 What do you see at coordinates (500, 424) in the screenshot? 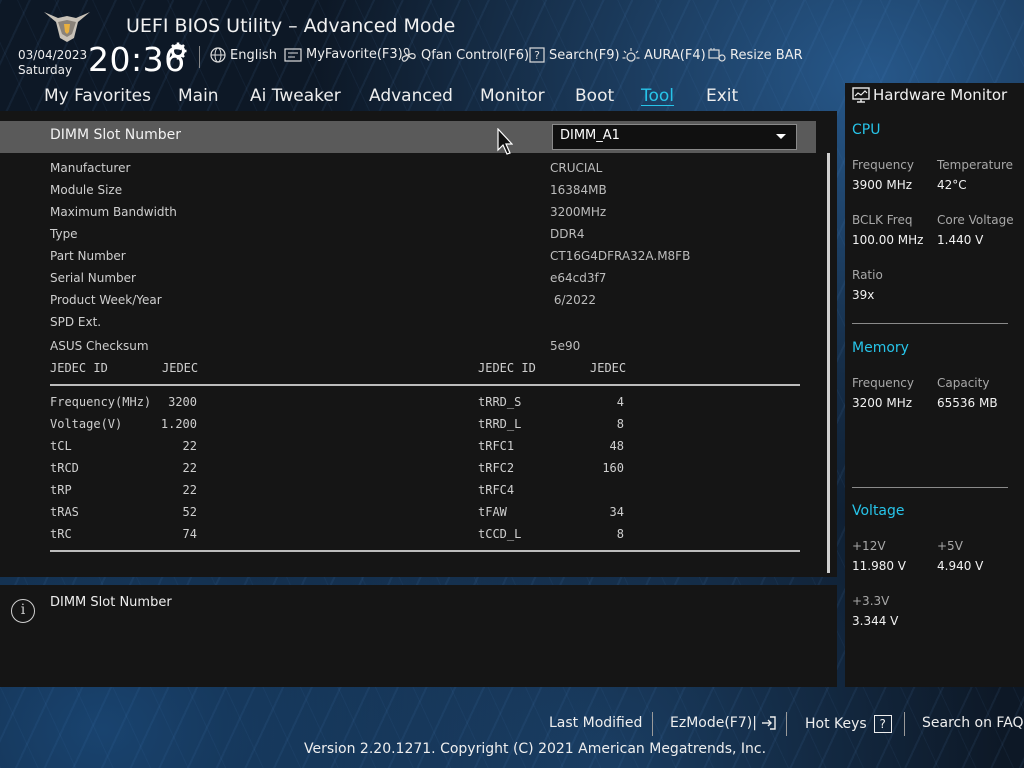
I see `timing-name: tRRD_L` at bounding box center [500, 424].